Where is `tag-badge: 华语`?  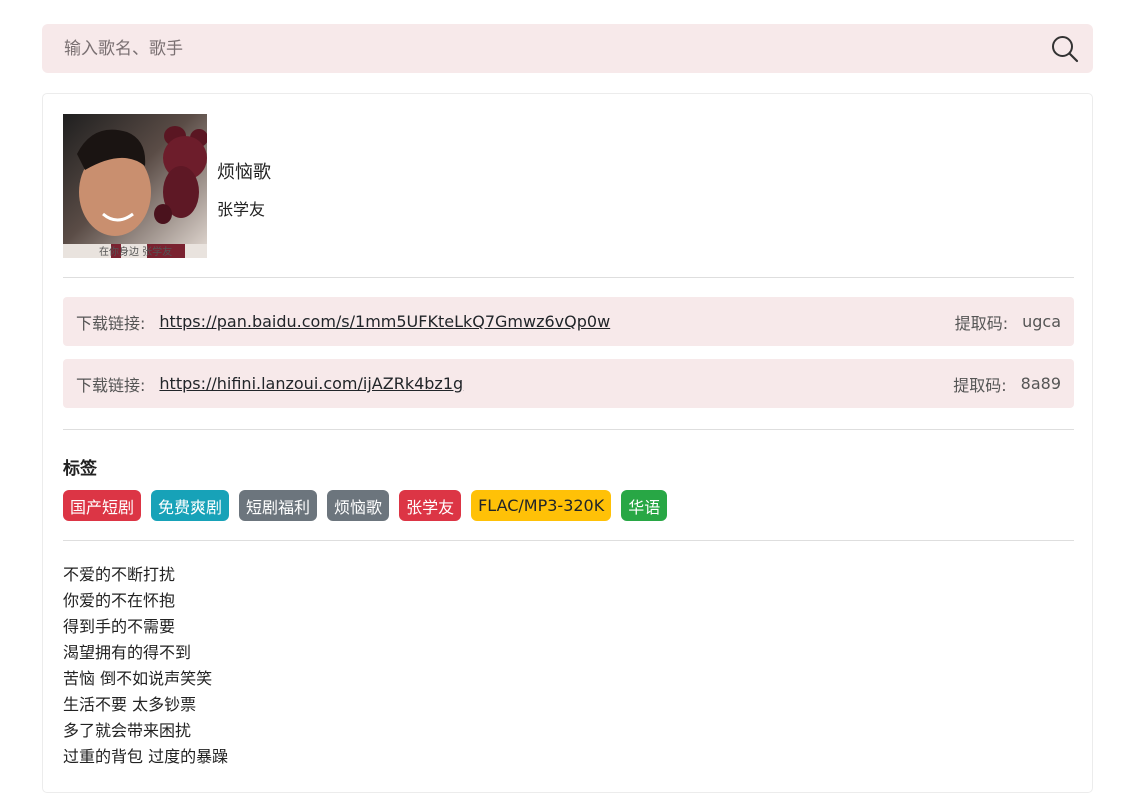
tag-badge: 华语 is located at coordinates (644, 505).